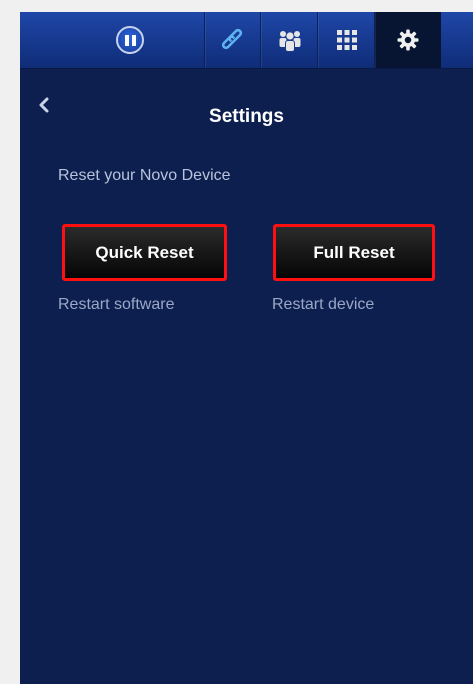 This screenshot has width=473, height=684. Describe the element at coordinates (144, 252) in the screenshot. I see `quick-reset-button: Quick Reset` at that location.